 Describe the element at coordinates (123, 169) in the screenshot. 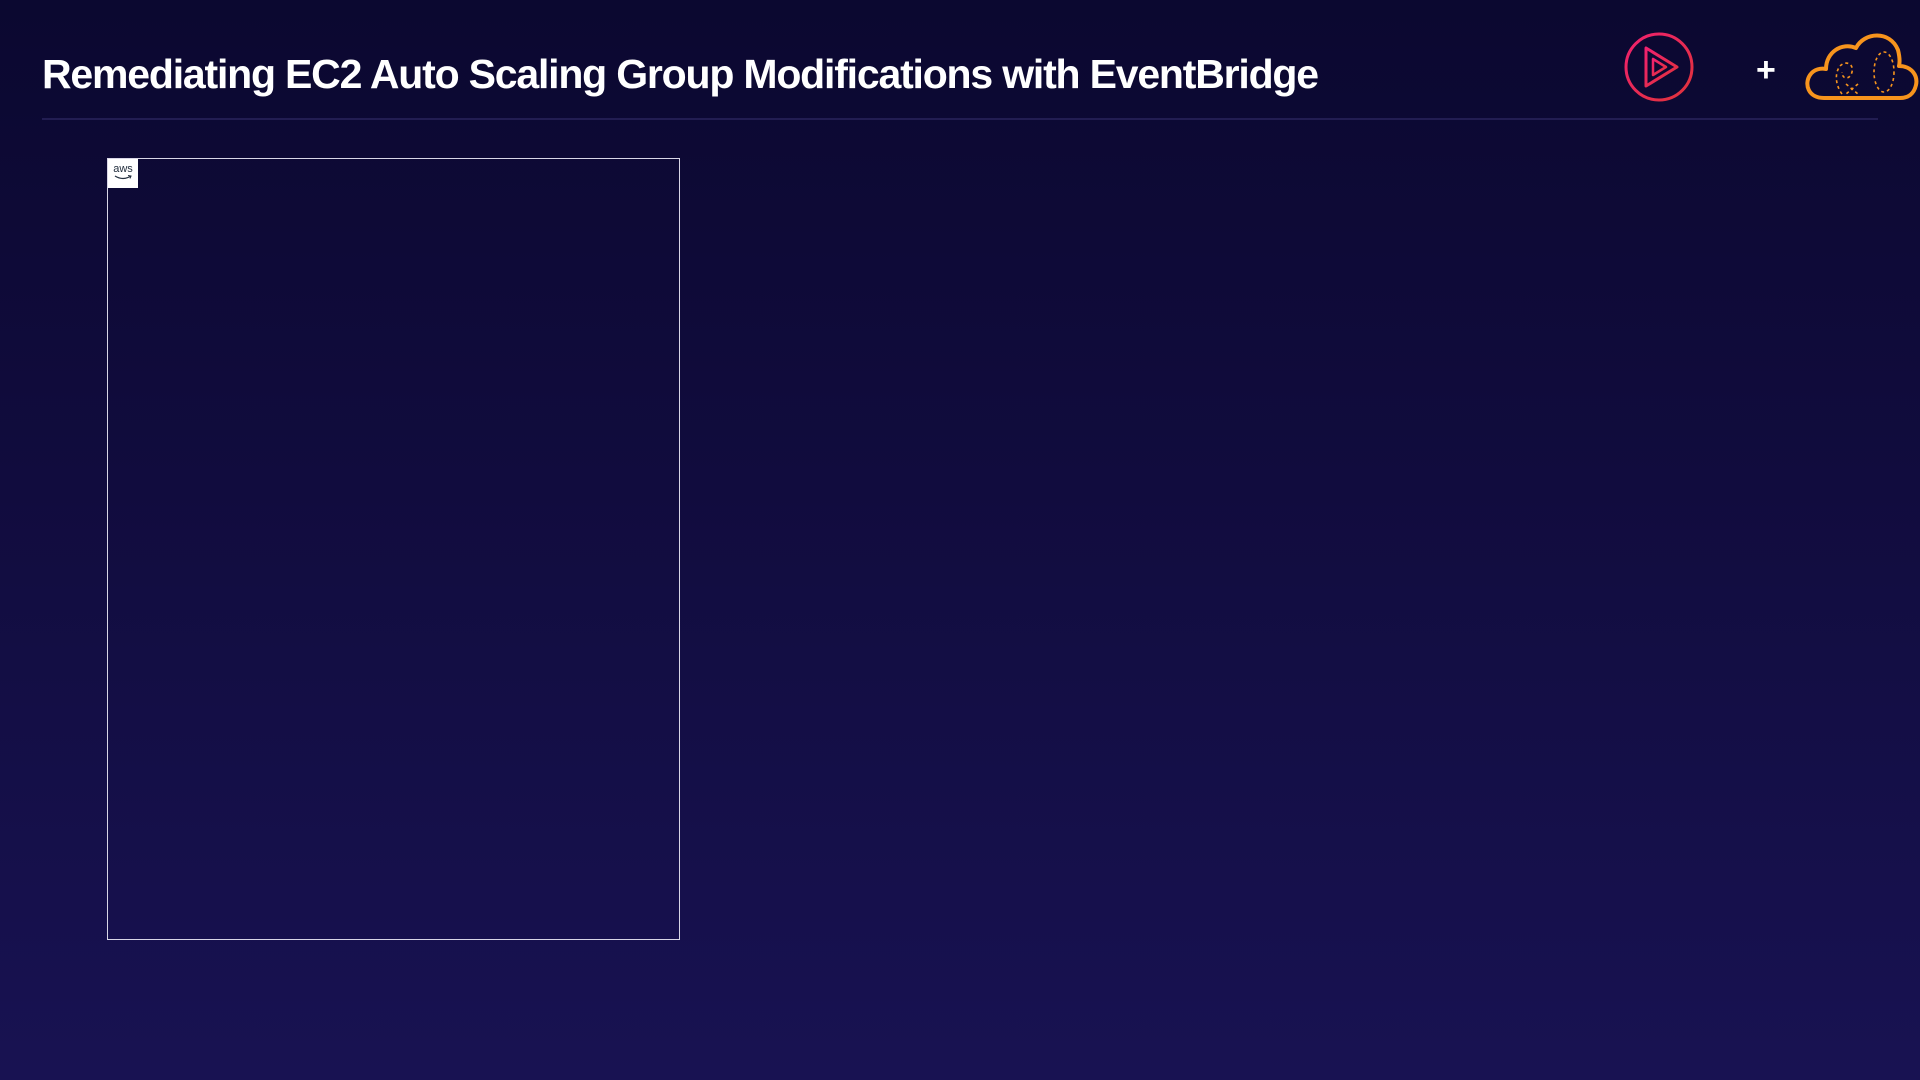

I see `aws-badge-label: aws` at that location.